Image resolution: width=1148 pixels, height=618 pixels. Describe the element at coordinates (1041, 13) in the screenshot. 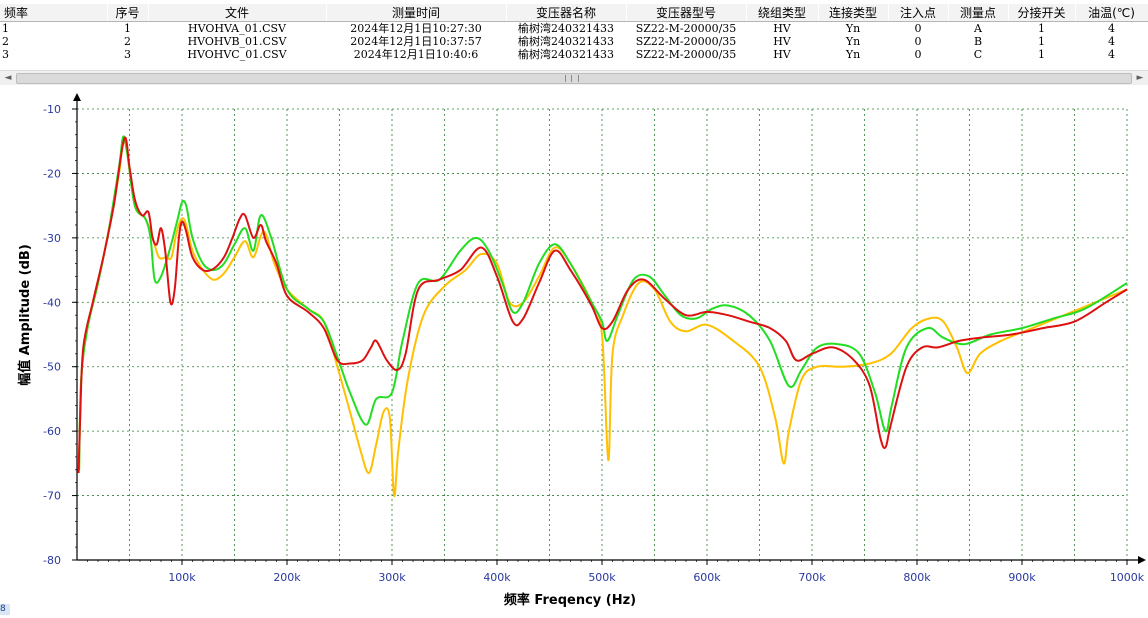

I see `column-header-tap-changer: 分接开关` at that location.